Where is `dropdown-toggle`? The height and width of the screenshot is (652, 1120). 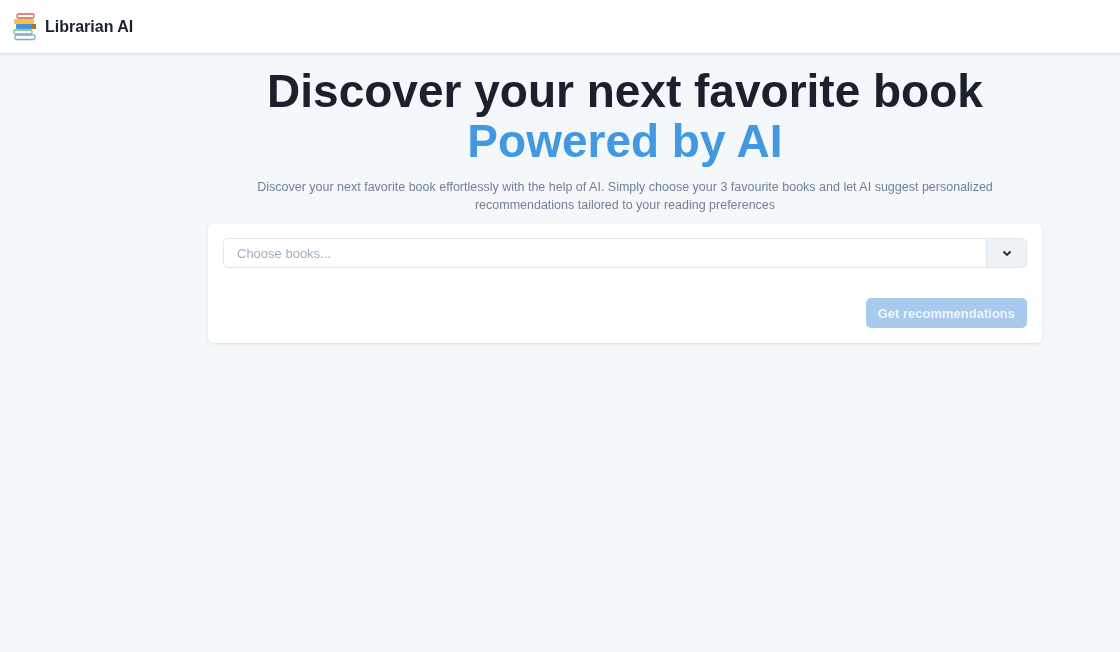
dropdown-toggle is located at coordinates (1006, 253).